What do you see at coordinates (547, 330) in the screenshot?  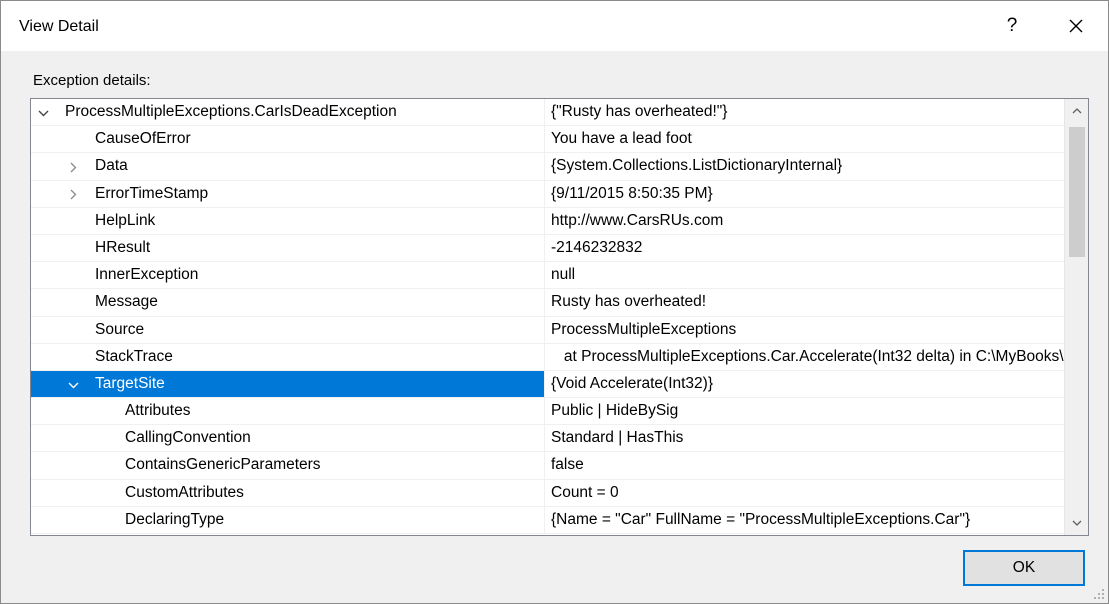 I see `detail-row: Source ProcessMultipleExceptions` at bounding box center [547, 330].